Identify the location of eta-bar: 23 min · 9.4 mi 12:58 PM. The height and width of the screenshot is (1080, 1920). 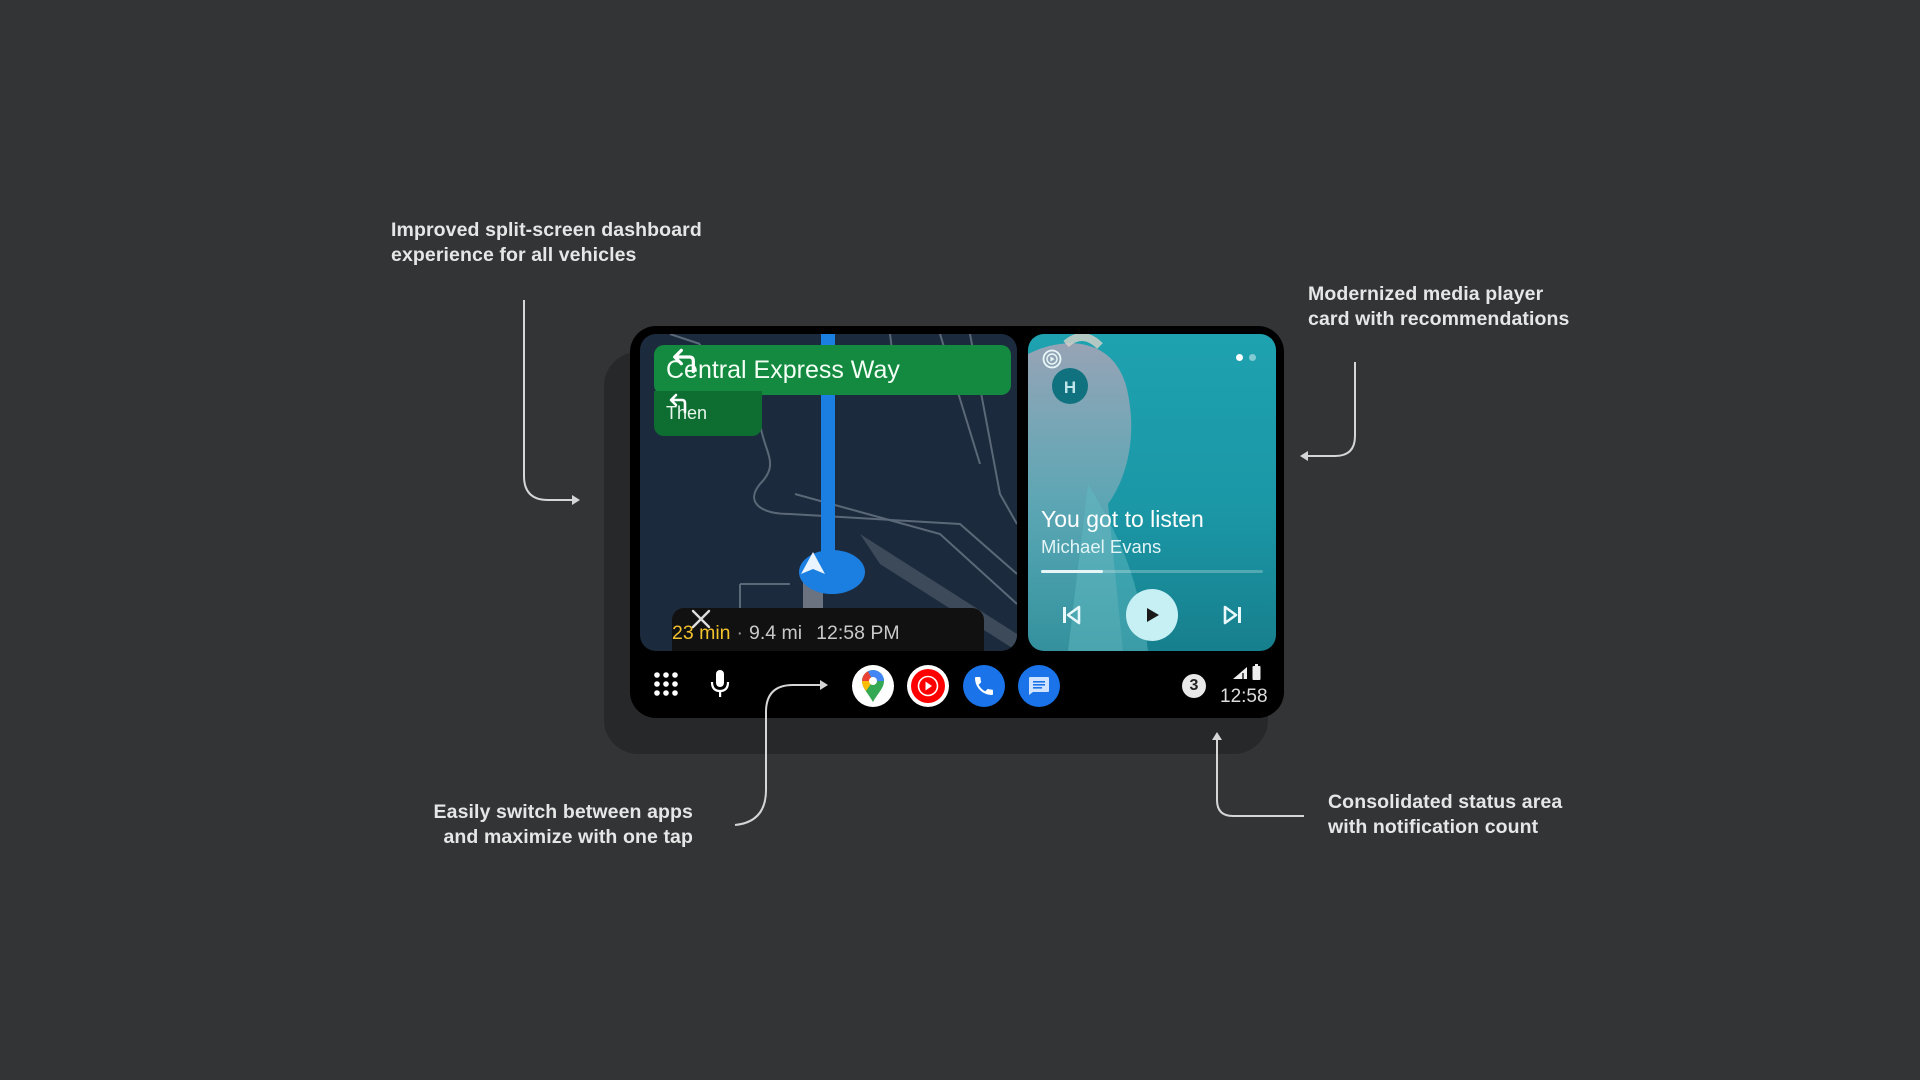
(828, 629).